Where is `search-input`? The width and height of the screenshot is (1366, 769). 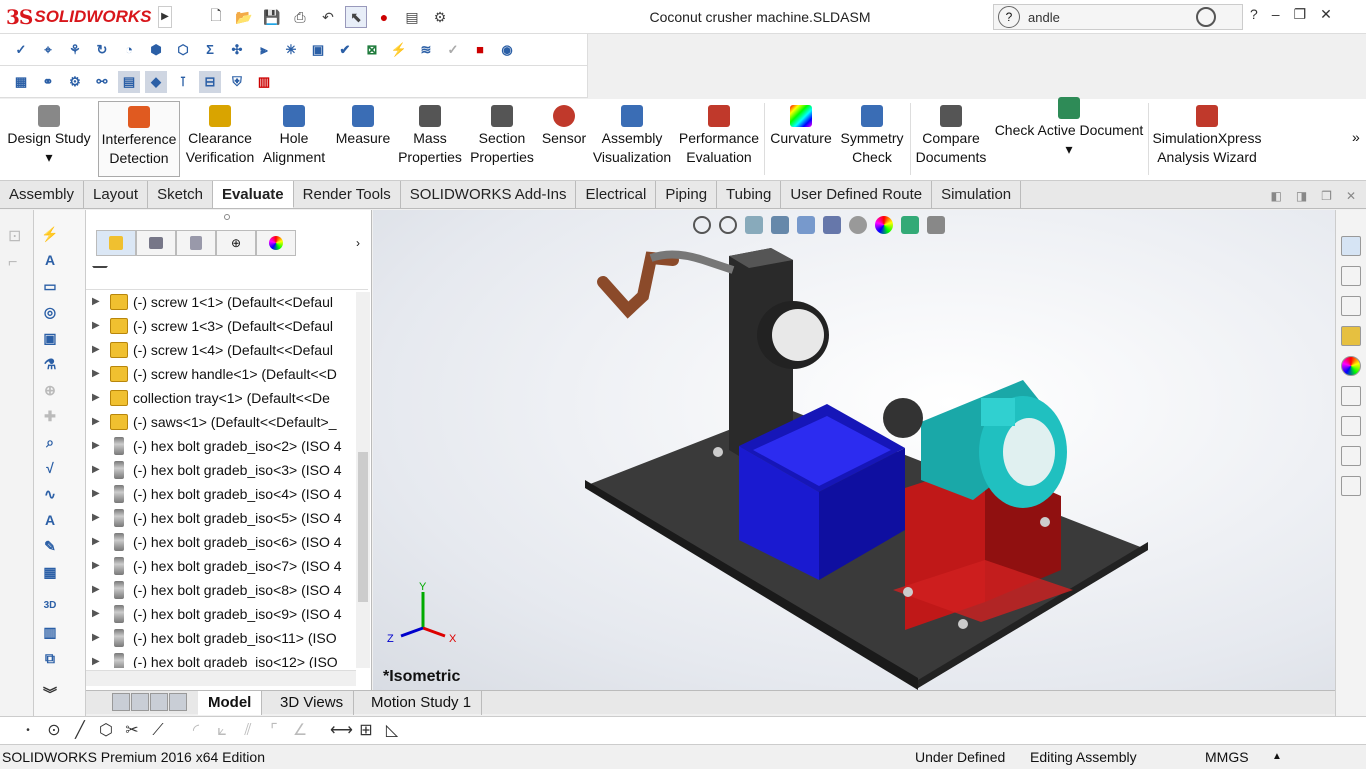 search-input is located at coordinates (1108, 17).